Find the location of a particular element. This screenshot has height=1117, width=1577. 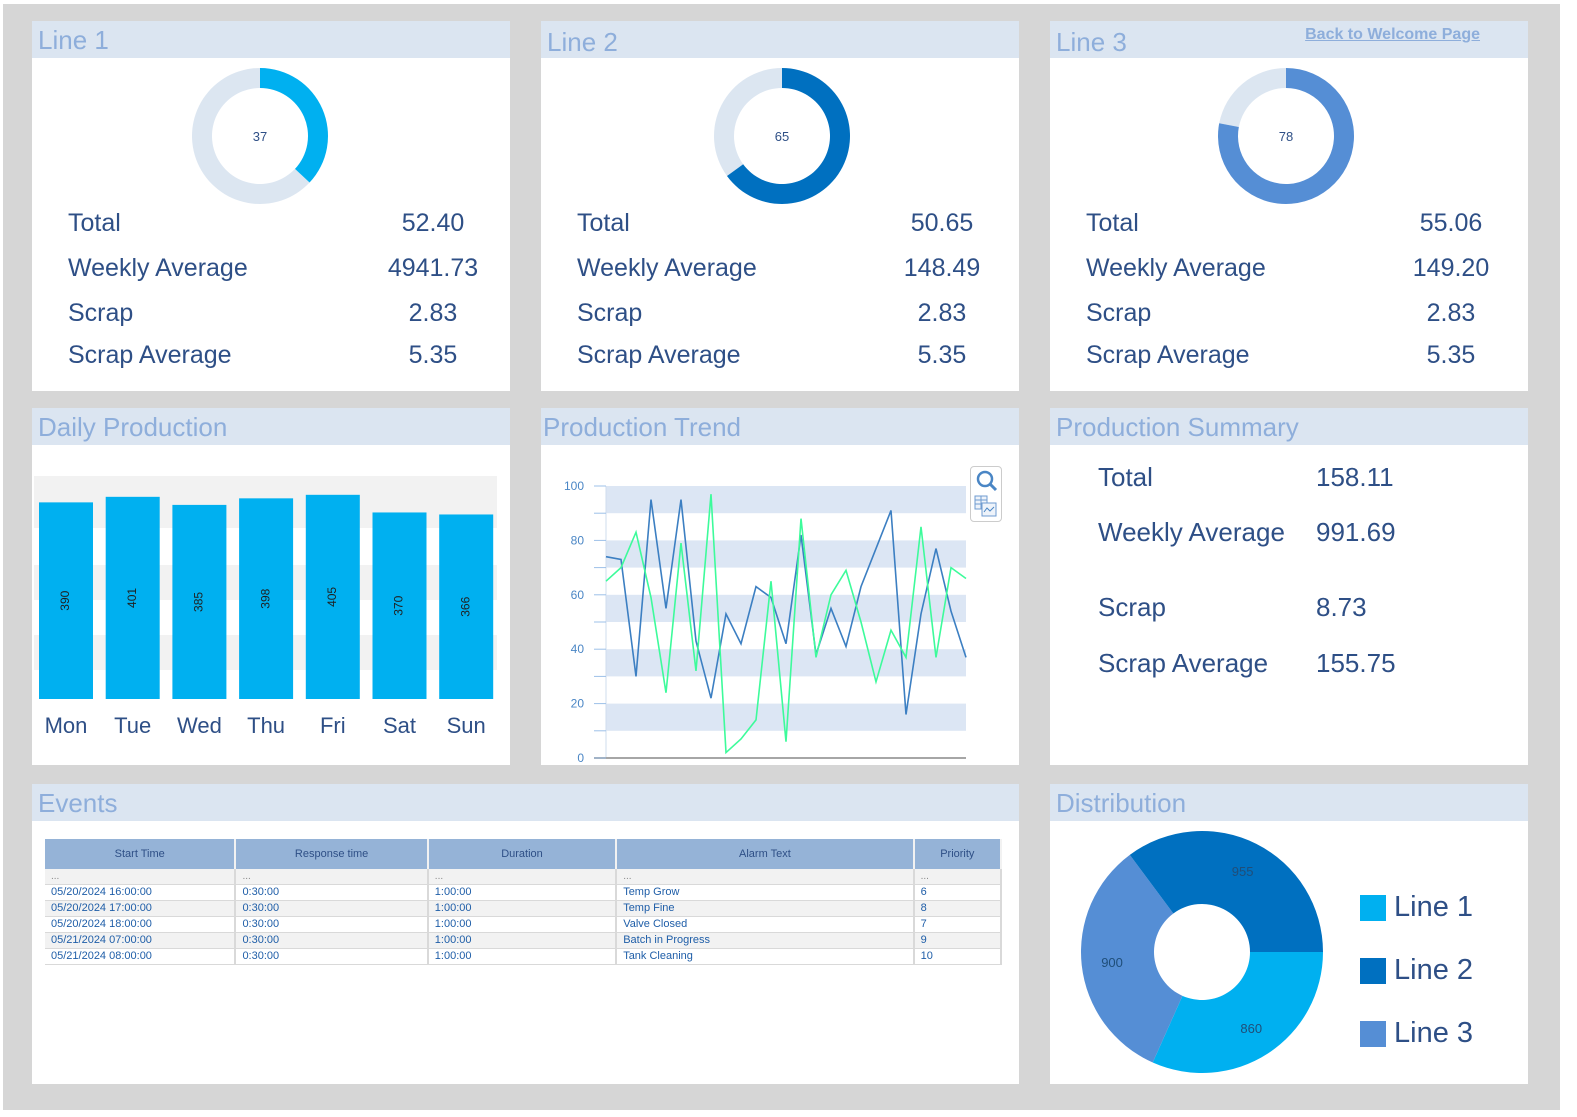

panel-title: Line 2 is located at coordinates (582, 42).